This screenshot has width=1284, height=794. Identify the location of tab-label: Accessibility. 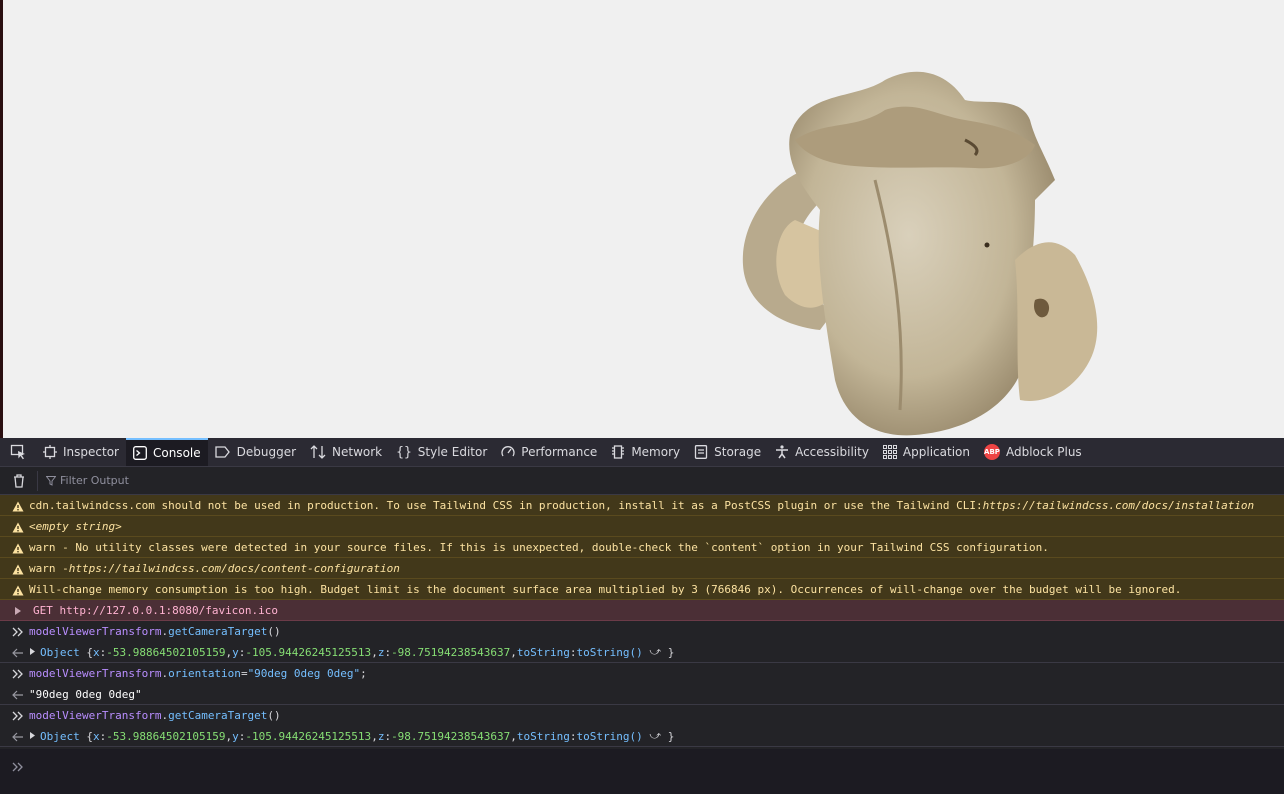
(832, 452).